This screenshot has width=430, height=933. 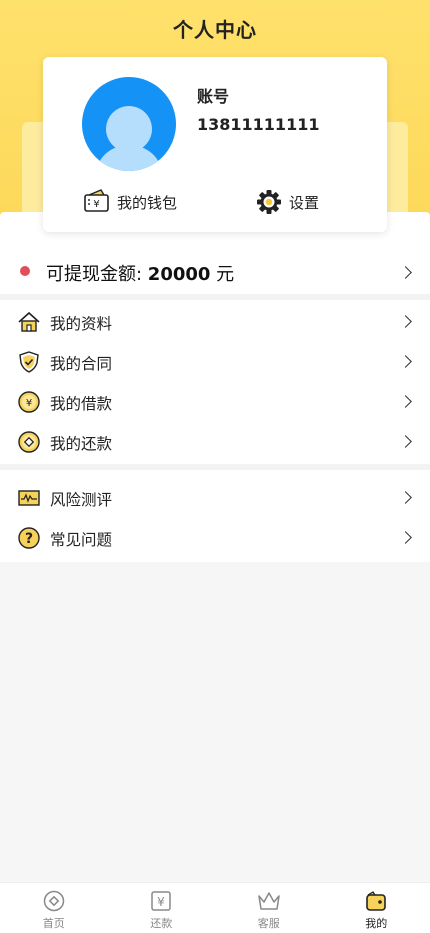 I want to click on wallet-icon: ¥, so click(x=97, y=202).